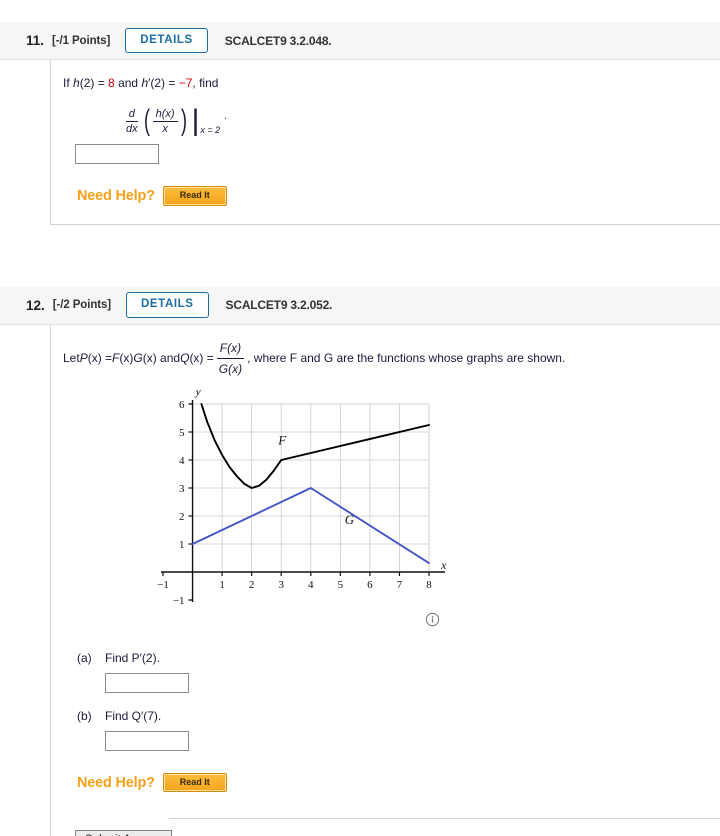 Image resolution: width=720 pixels, height=836 pixels. I want to click on question-11-points: [-/1 Points], so click(81, 40).